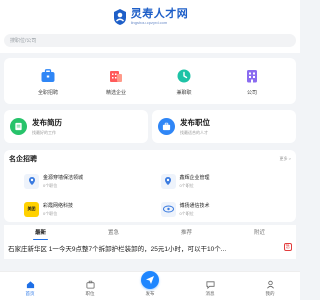  Describe the element at coordinates (89, 181) in the screenshot. I see `company-item: 金源穿墙保洁领城 0个职位` at that location.